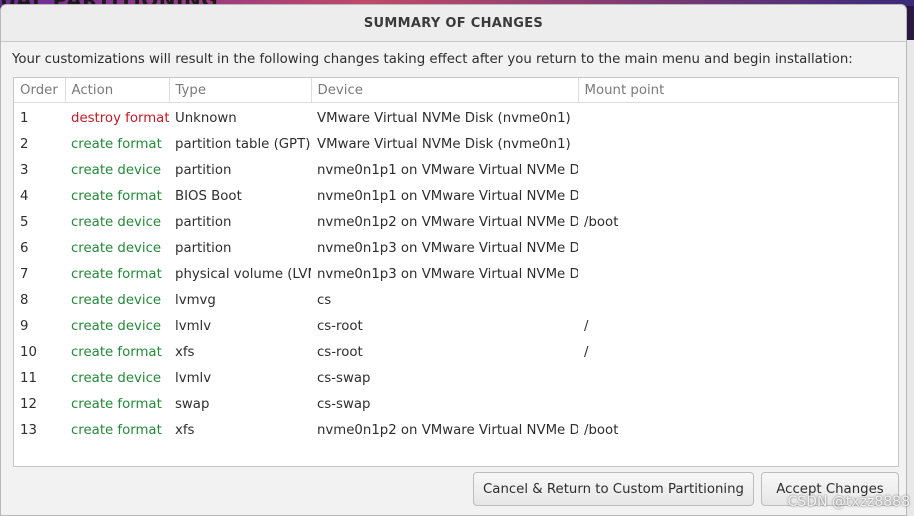 The width and height of the screenshot is (914, 516). What do you see at coordinates (208, 196) in the screenshot?
I see `cell-type: BIOS Boot` at bounding box center [208, 196].